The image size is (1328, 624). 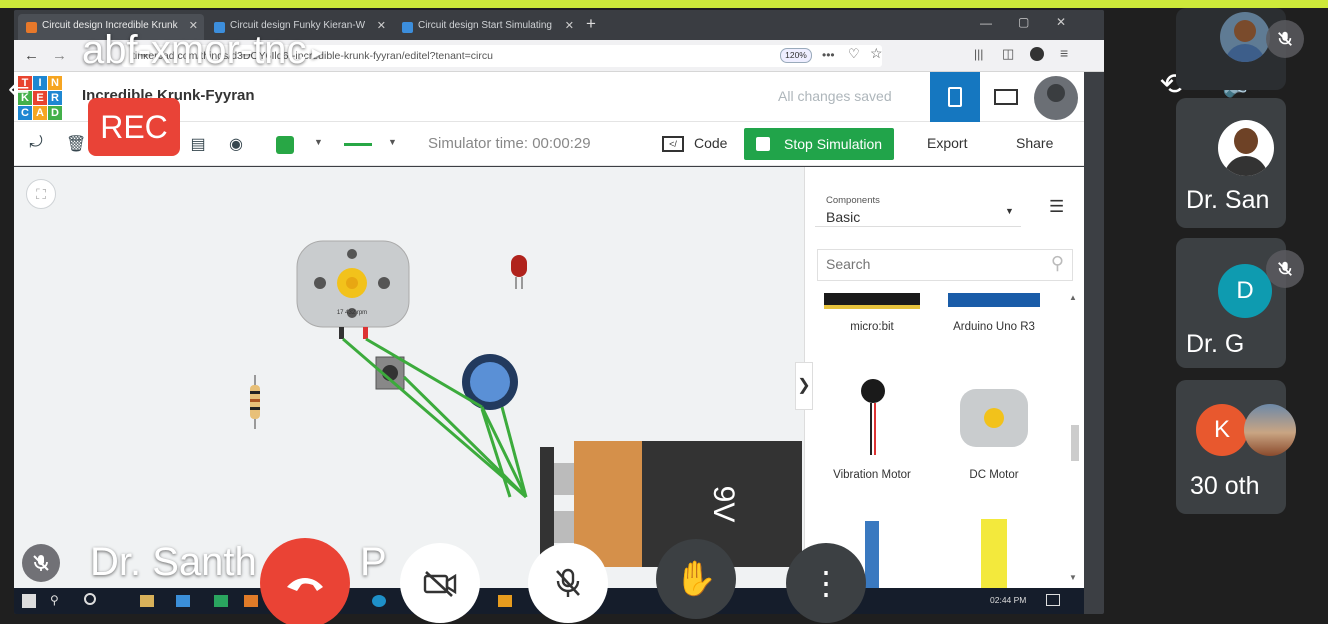 I want to click on meeting-code-text: abf-xmor-tnc, so click(x=194, y=50).